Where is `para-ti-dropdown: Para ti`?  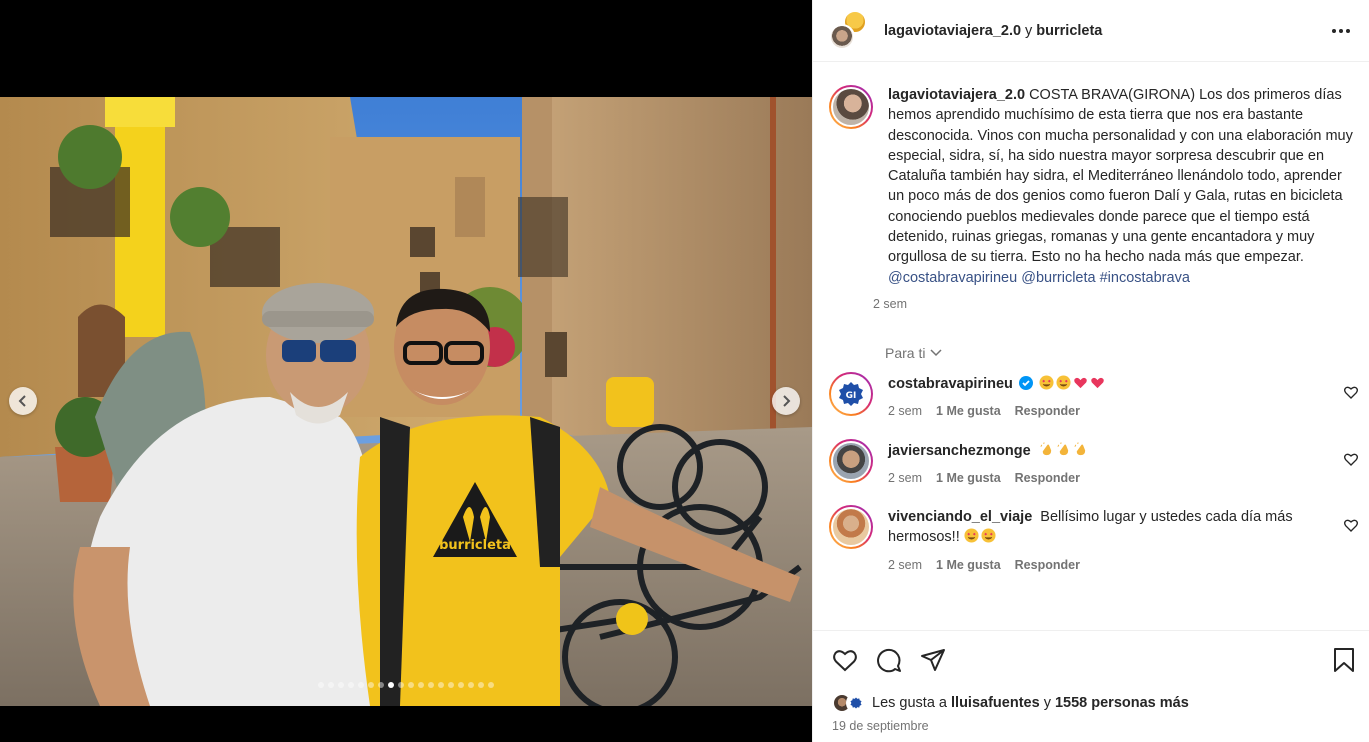 para-ti-dropdown: Para ti is located at coordinates (1127, 353).